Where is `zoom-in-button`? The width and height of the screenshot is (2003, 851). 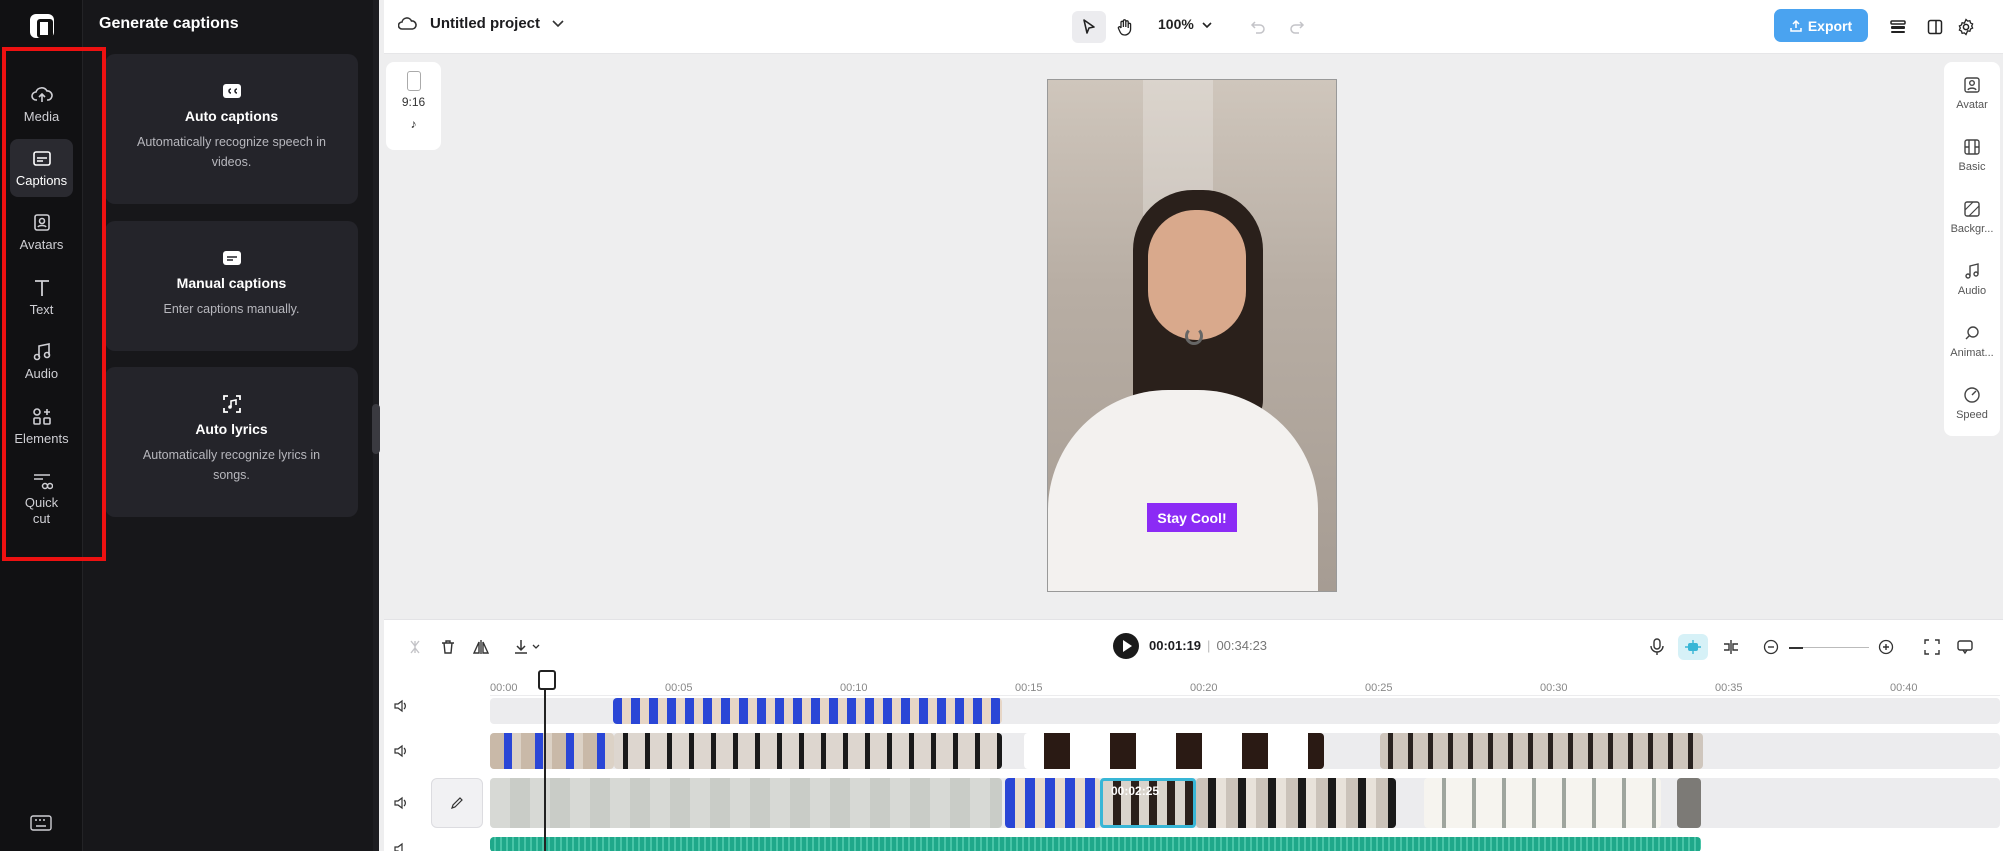
zoom-in-button is located at coordinates (1886, 647).